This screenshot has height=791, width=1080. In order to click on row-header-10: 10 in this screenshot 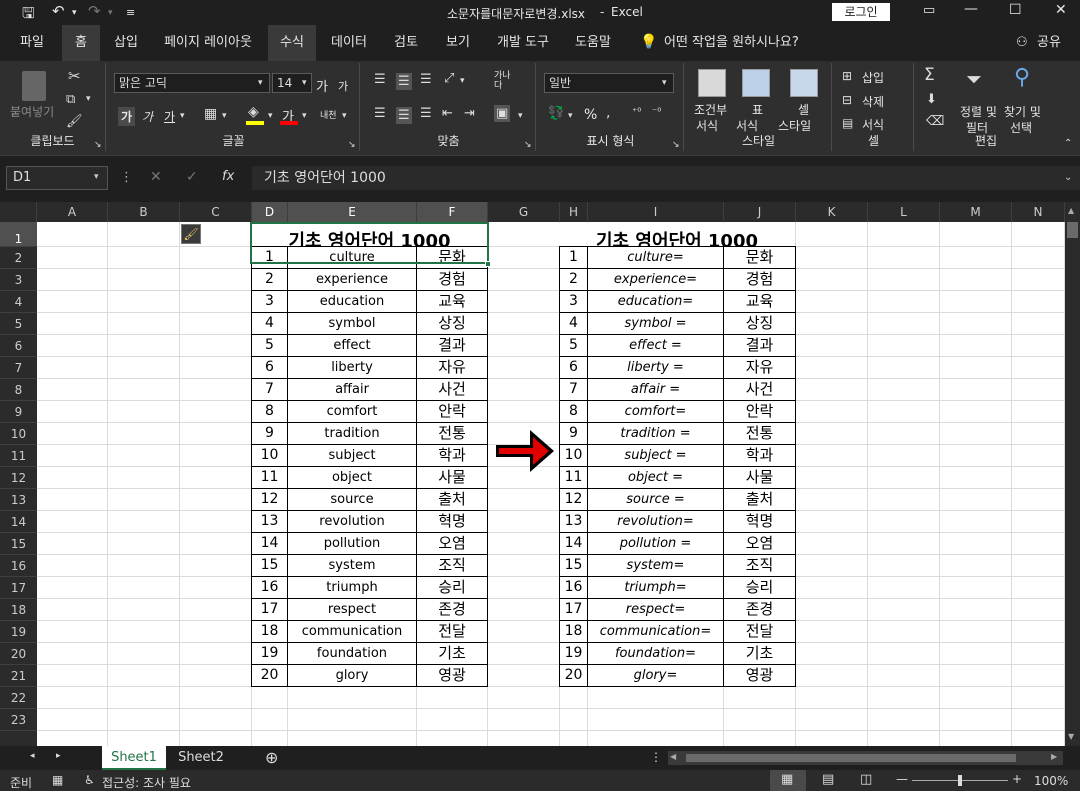, I will do `click(18, 434)`.